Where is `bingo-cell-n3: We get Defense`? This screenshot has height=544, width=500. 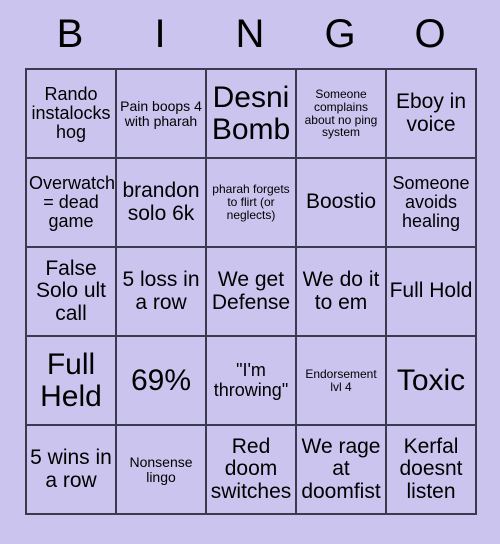
bingo-cell-n3: We get Defense is located at coordinates (251, 291).